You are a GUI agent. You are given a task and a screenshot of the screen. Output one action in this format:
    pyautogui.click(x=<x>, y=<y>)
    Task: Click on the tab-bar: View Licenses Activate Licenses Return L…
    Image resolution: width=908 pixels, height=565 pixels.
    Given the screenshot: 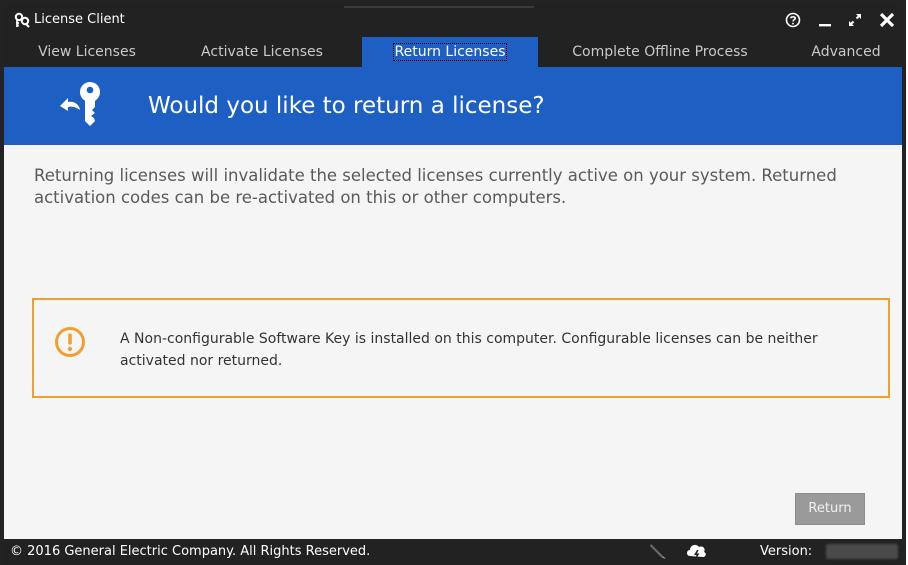 What is the action you would take?
    pyautogui.click(x=453, y=52)
    